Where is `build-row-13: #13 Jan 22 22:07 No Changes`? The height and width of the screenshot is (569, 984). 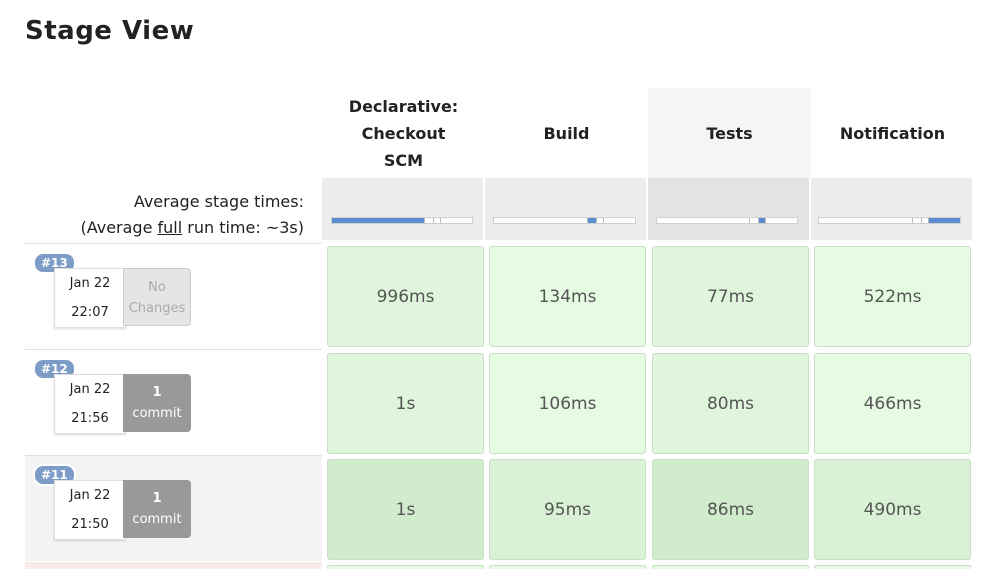
build-row-13: #13 Jan 22 22:07 No Changes is located at coordinates (173, 296).